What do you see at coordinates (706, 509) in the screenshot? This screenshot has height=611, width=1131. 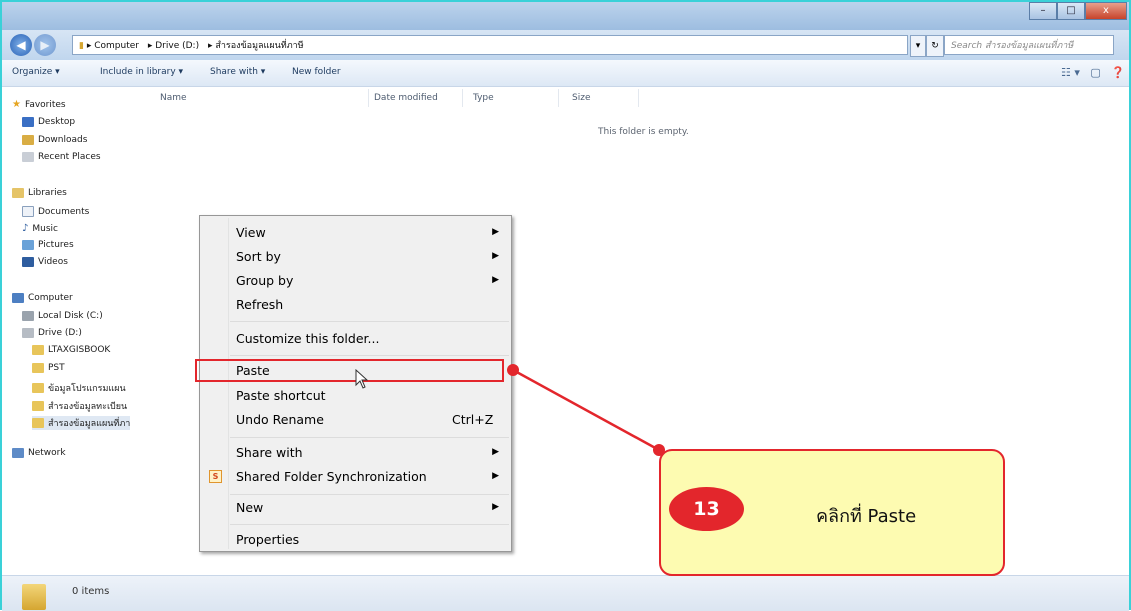 I see `step-number-badge: 13` at bounding box center [706, 509].